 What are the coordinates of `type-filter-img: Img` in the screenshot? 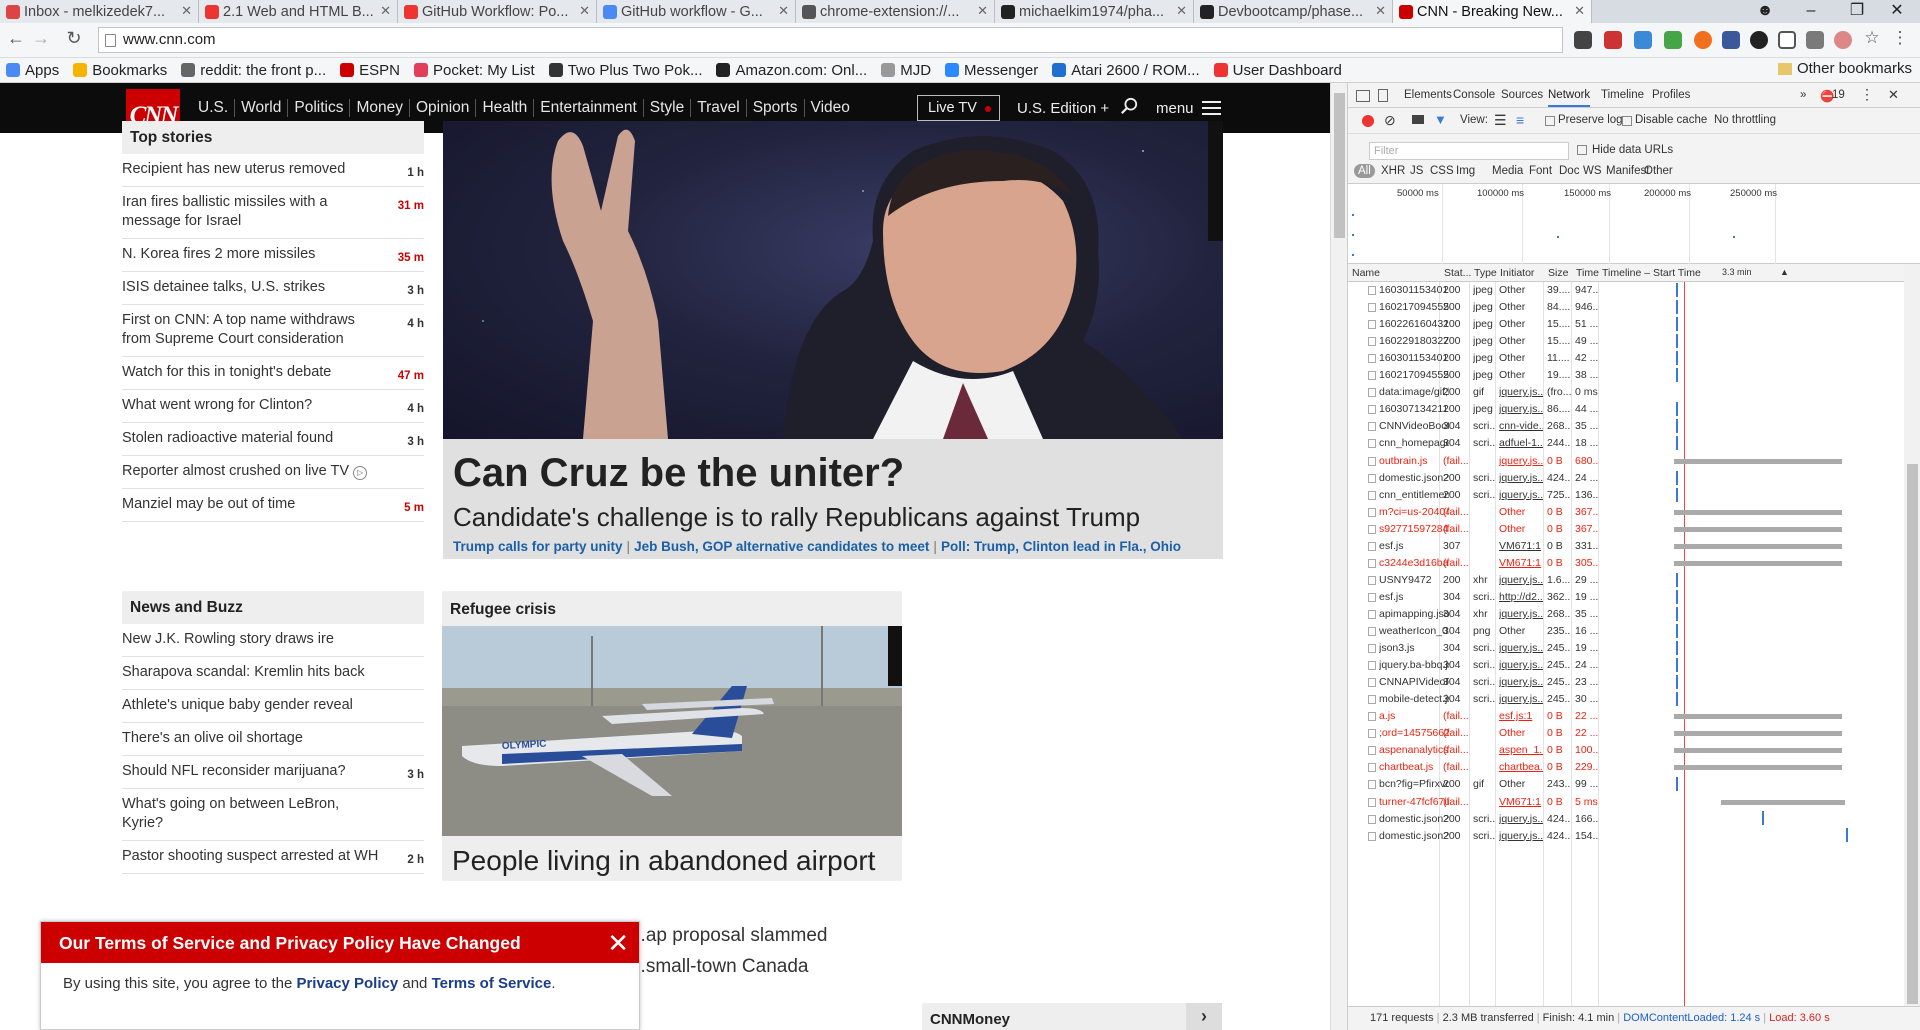 It's located at (1465, 171).